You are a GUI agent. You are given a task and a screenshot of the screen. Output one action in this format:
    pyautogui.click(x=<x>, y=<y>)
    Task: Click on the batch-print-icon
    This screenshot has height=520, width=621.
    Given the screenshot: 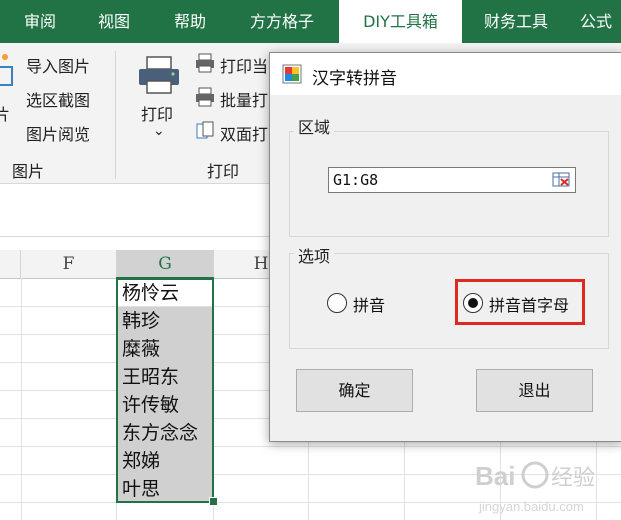 What is the action you would take?
    pyautogui.click(x=205, y=97)
    